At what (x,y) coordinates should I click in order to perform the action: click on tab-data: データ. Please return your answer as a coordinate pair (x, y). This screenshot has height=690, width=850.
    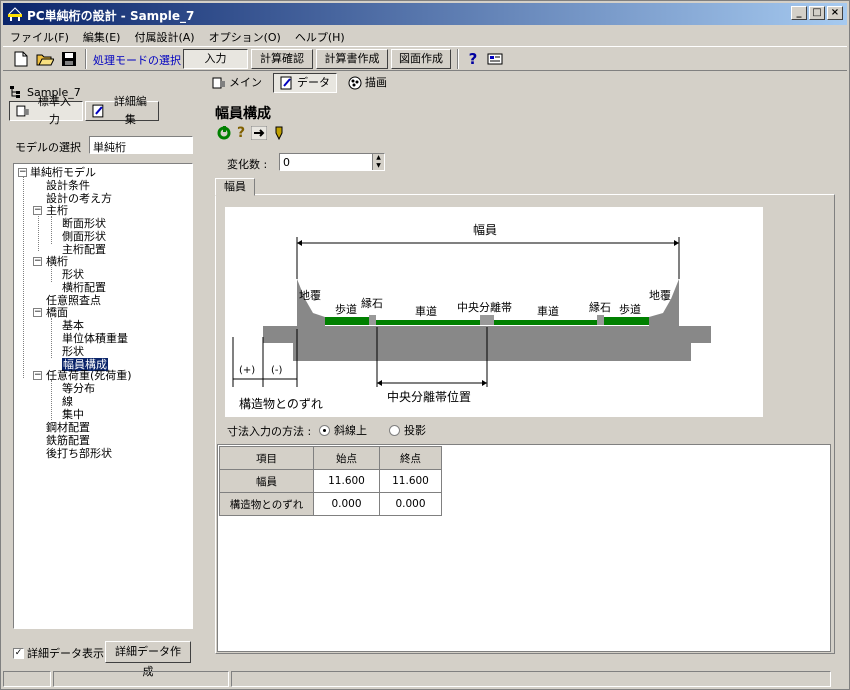
    Looking at the image, I should click on (305, 83).